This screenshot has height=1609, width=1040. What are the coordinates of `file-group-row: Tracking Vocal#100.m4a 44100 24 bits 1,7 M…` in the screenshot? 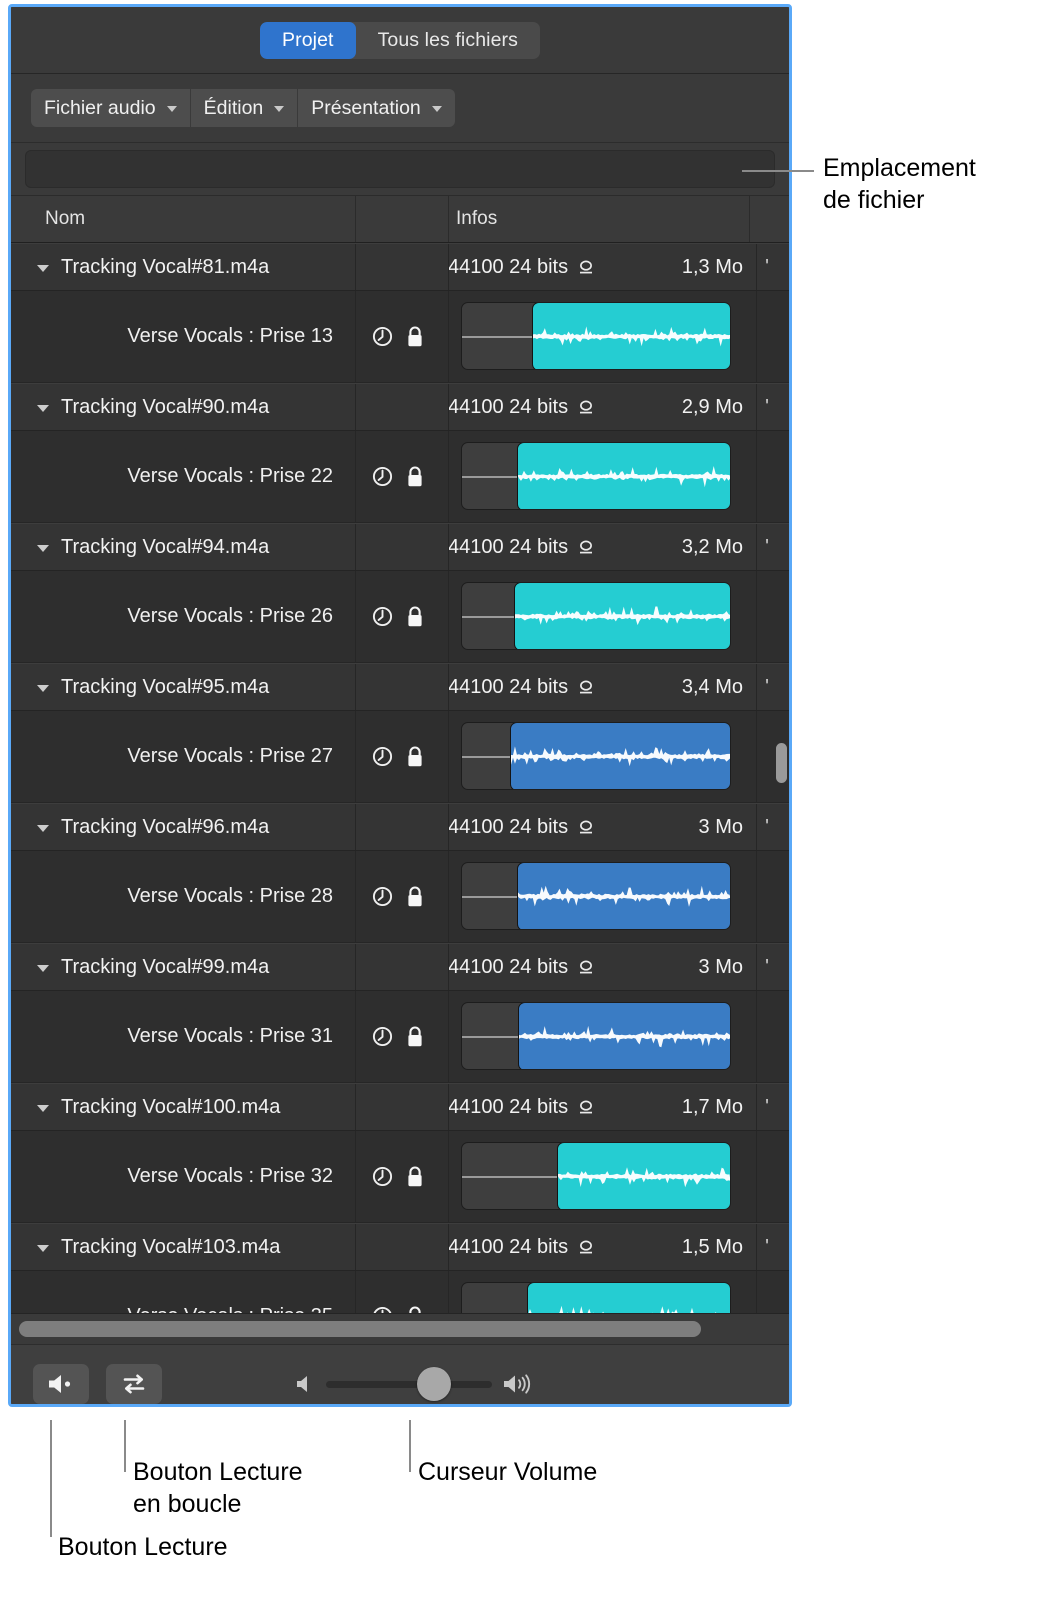 It's located at (400, 1107).